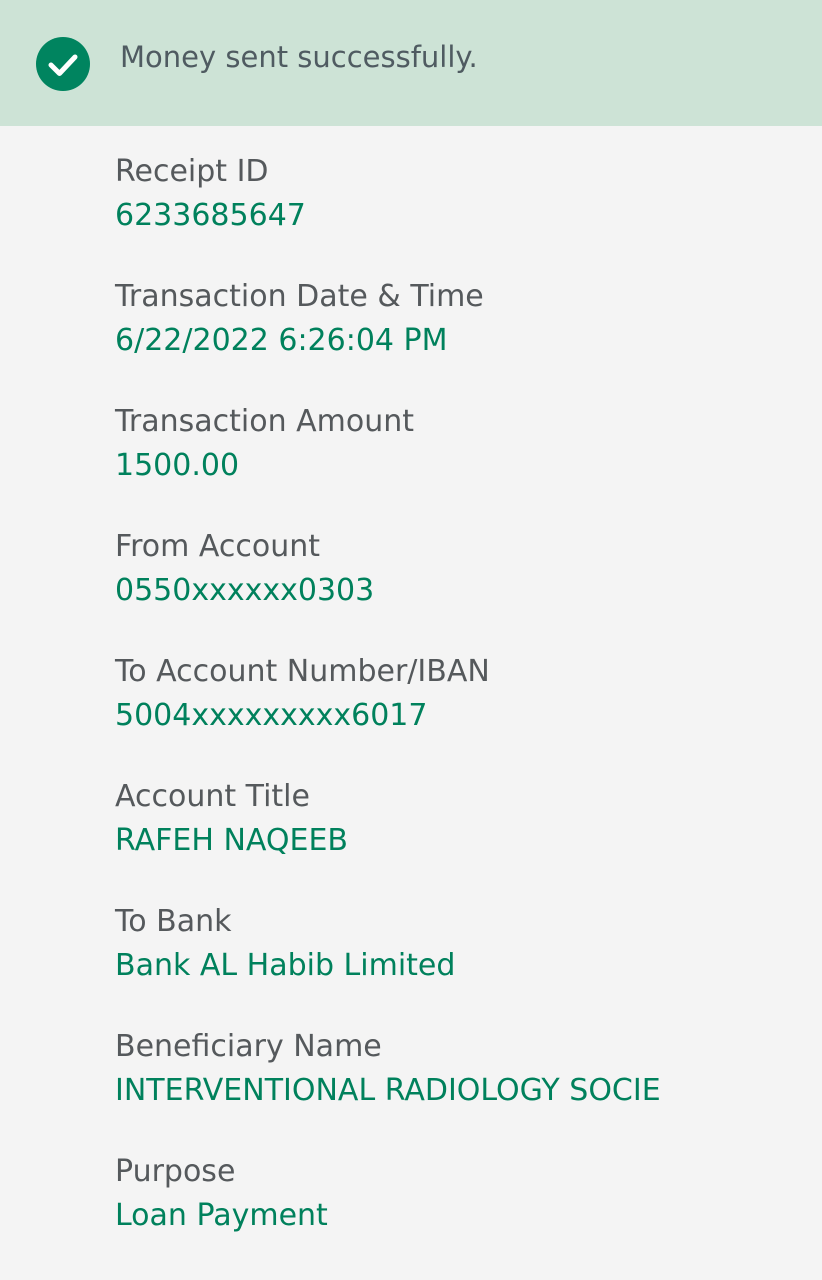 The image size is (822, 1280). Describe the element at coordinates (299, 57) in the screenshot. I see `success-message: Money sent successfully.` at that location.